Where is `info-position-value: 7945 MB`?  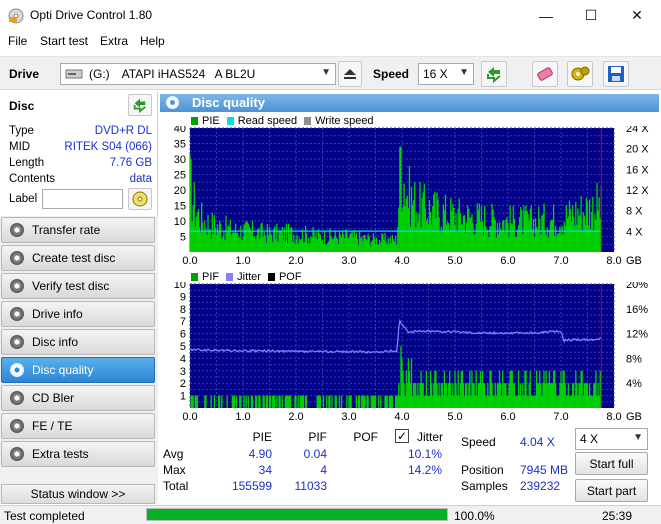 info-position-value: 7945 MB is located at coordinates (544, 470).